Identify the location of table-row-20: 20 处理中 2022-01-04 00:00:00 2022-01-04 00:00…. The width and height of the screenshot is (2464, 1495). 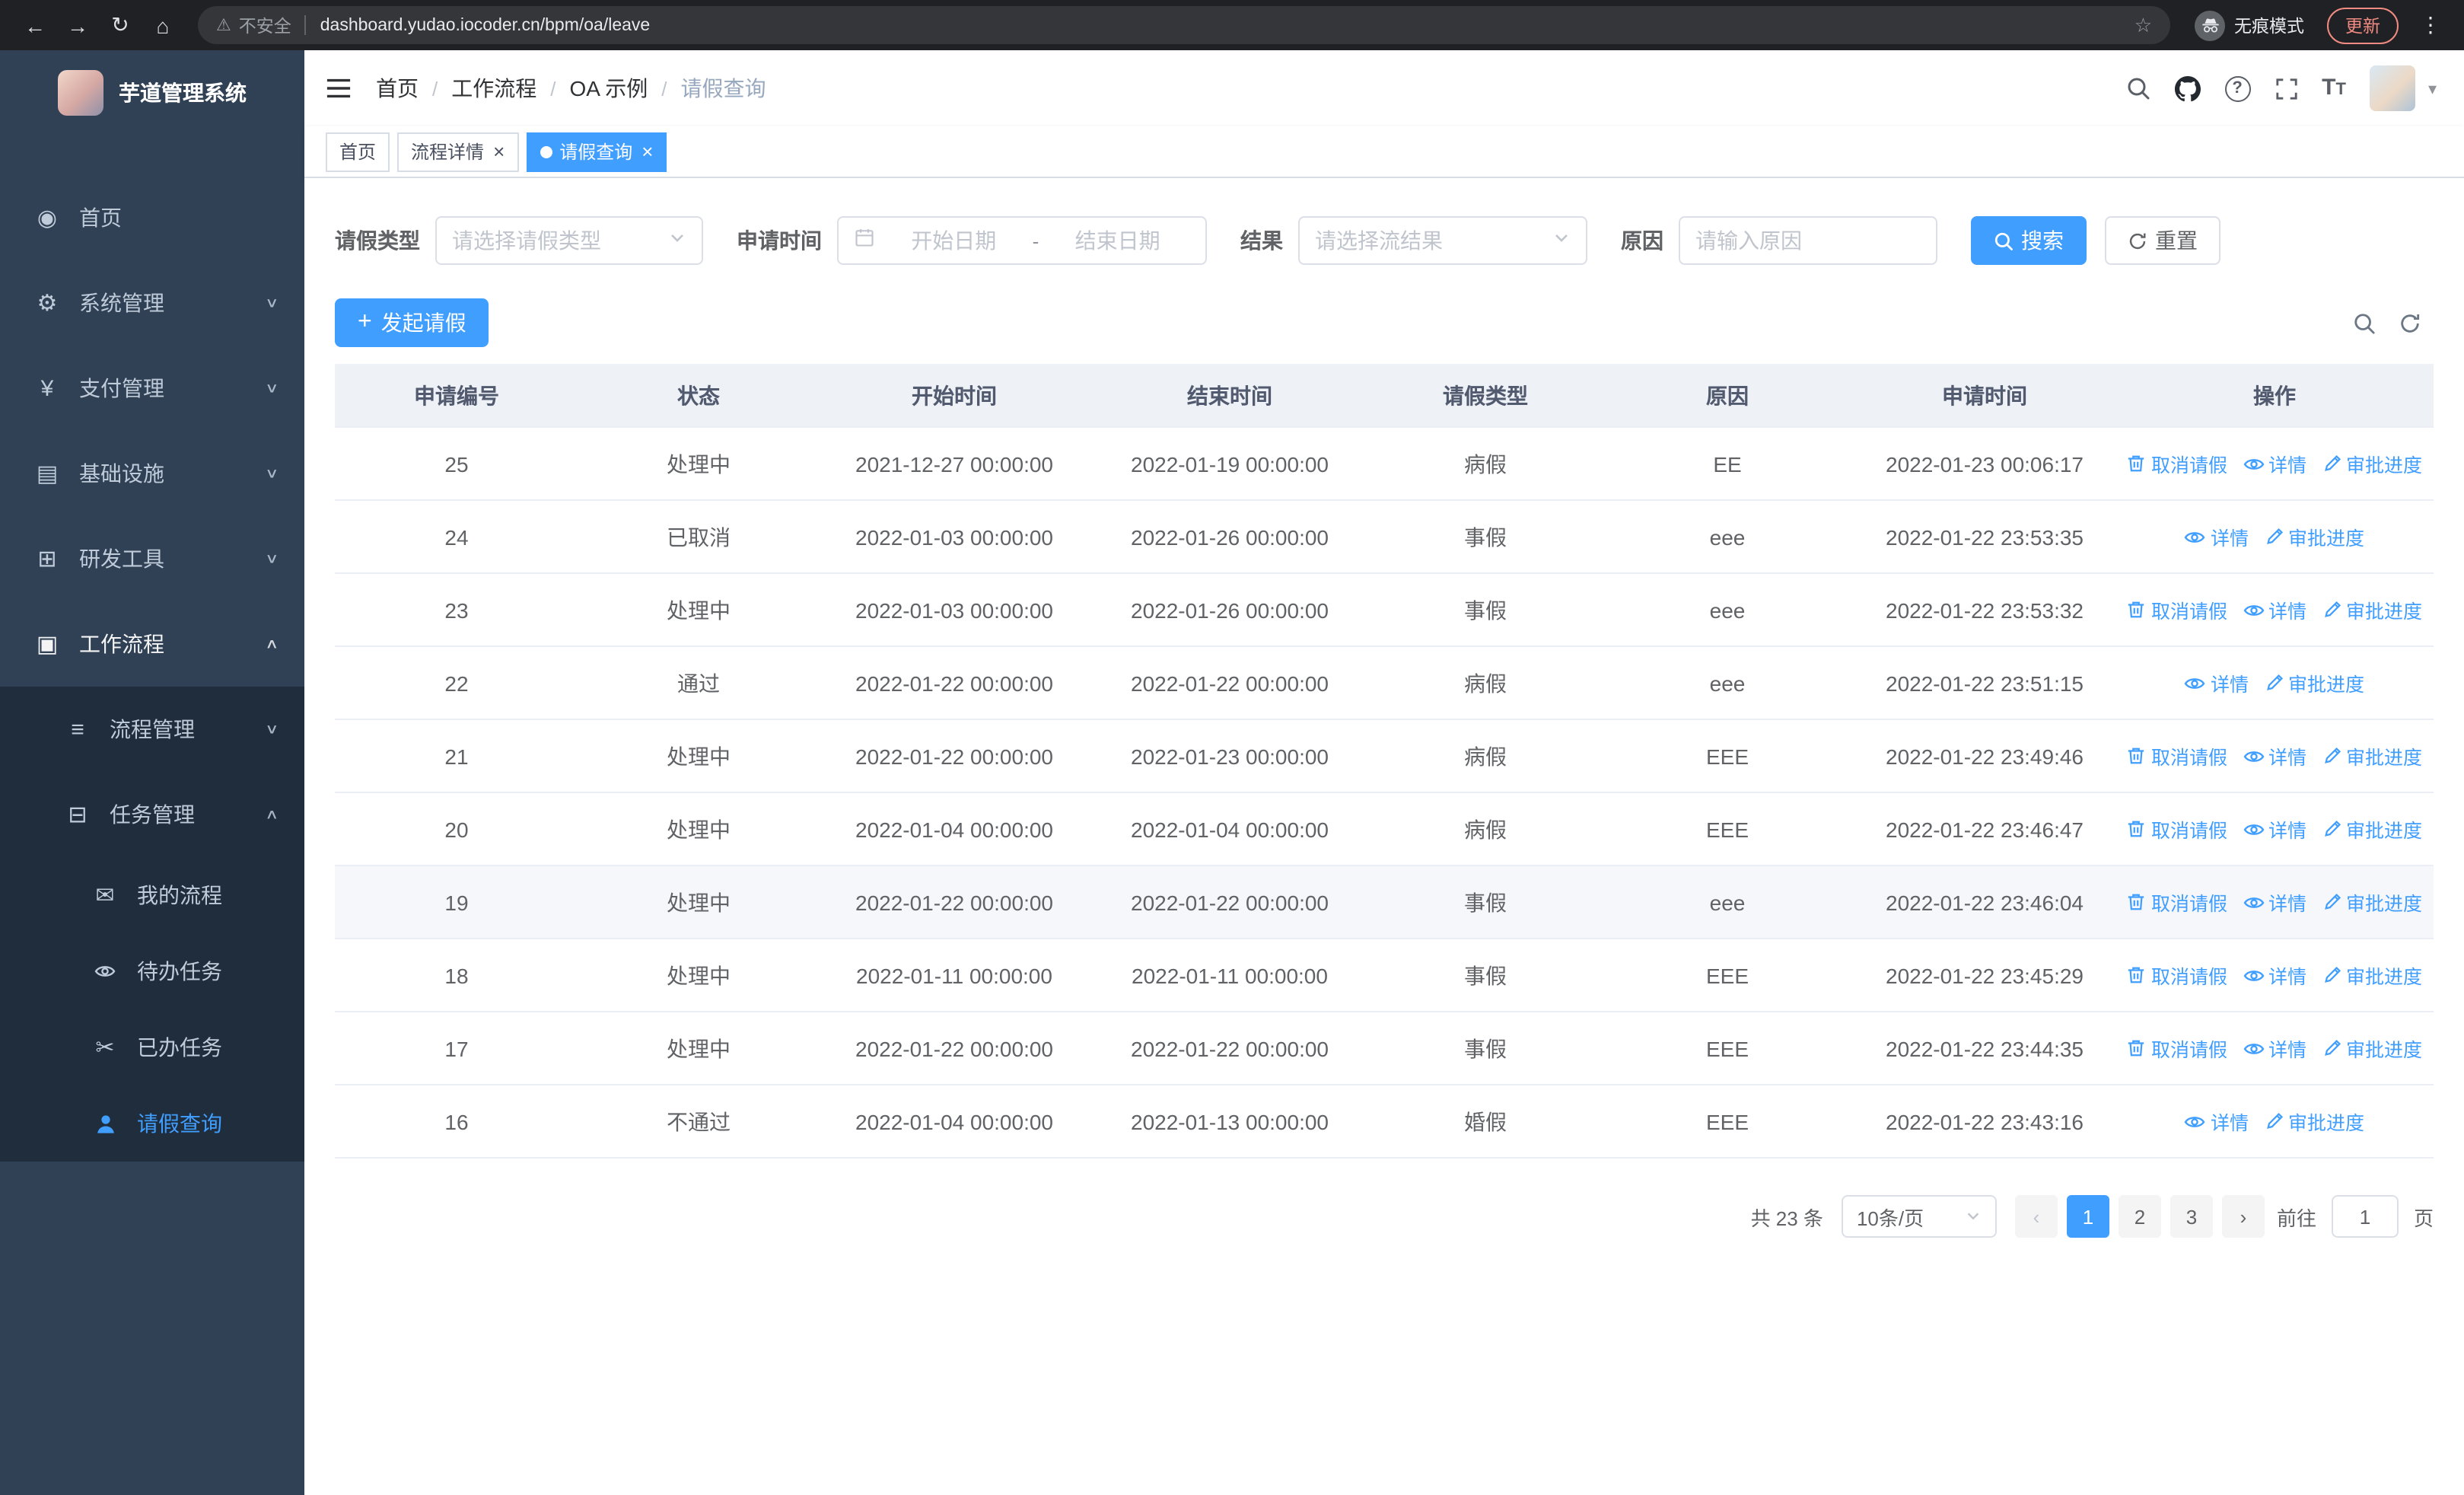
(1384, 830).